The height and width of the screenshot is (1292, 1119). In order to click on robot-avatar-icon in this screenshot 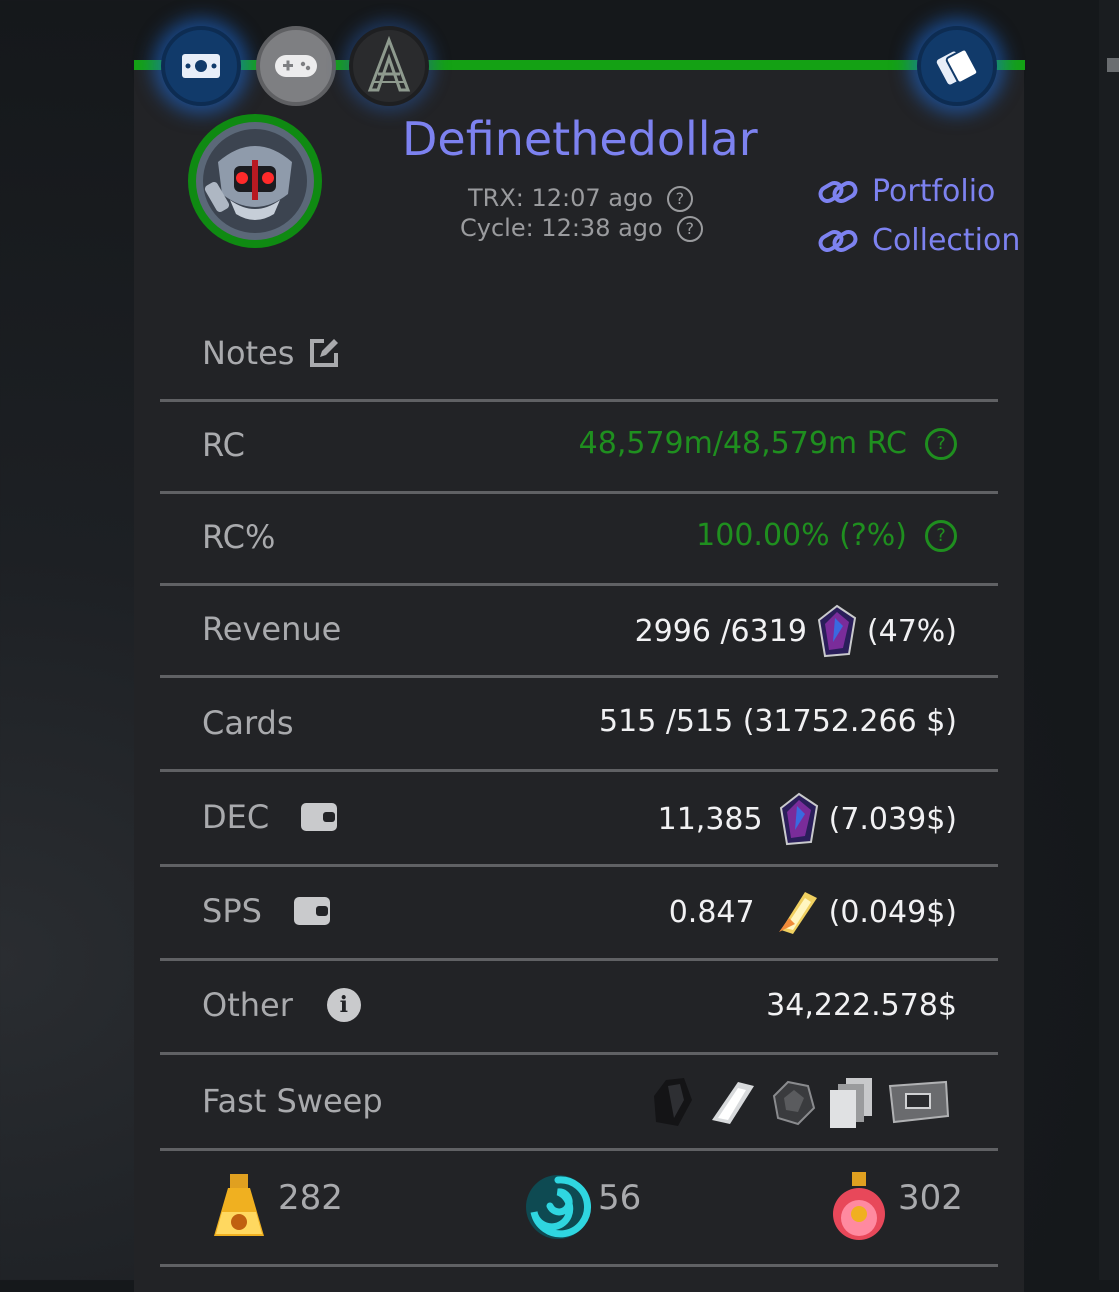, I will do `click(255, 181)`.